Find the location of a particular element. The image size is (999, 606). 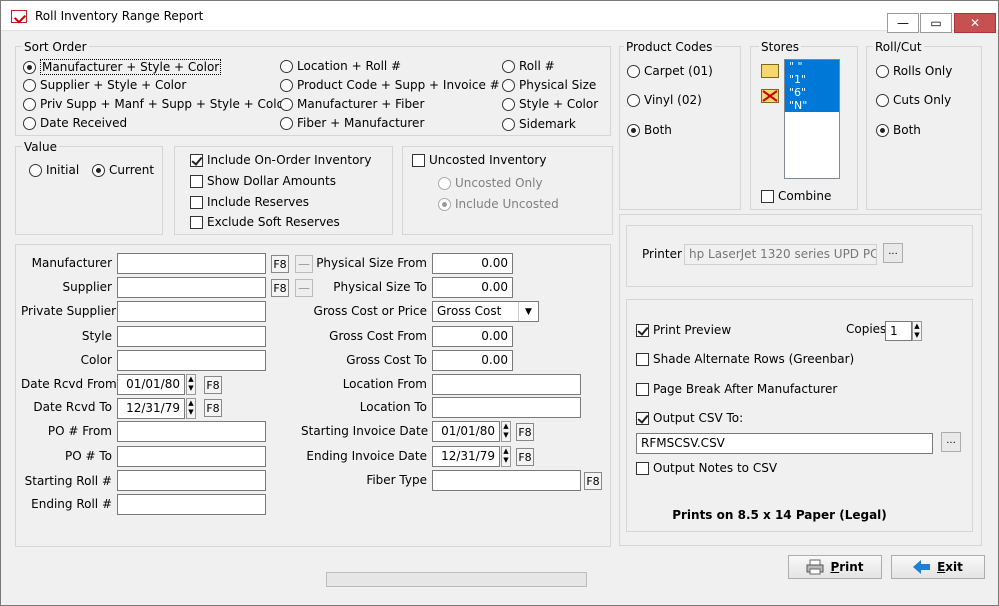

sort-option-label: Roll # is located at coordinates (537, 66).